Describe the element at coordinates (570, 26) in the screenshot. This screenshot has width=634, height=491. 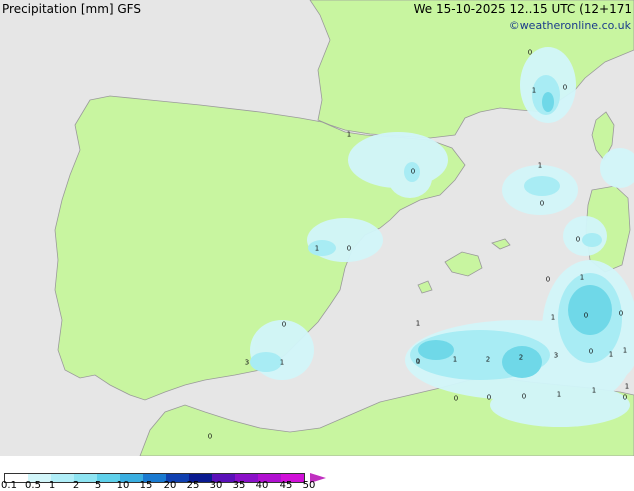
I see `copyright-link: ©weatheronline.co.uk` at that location.